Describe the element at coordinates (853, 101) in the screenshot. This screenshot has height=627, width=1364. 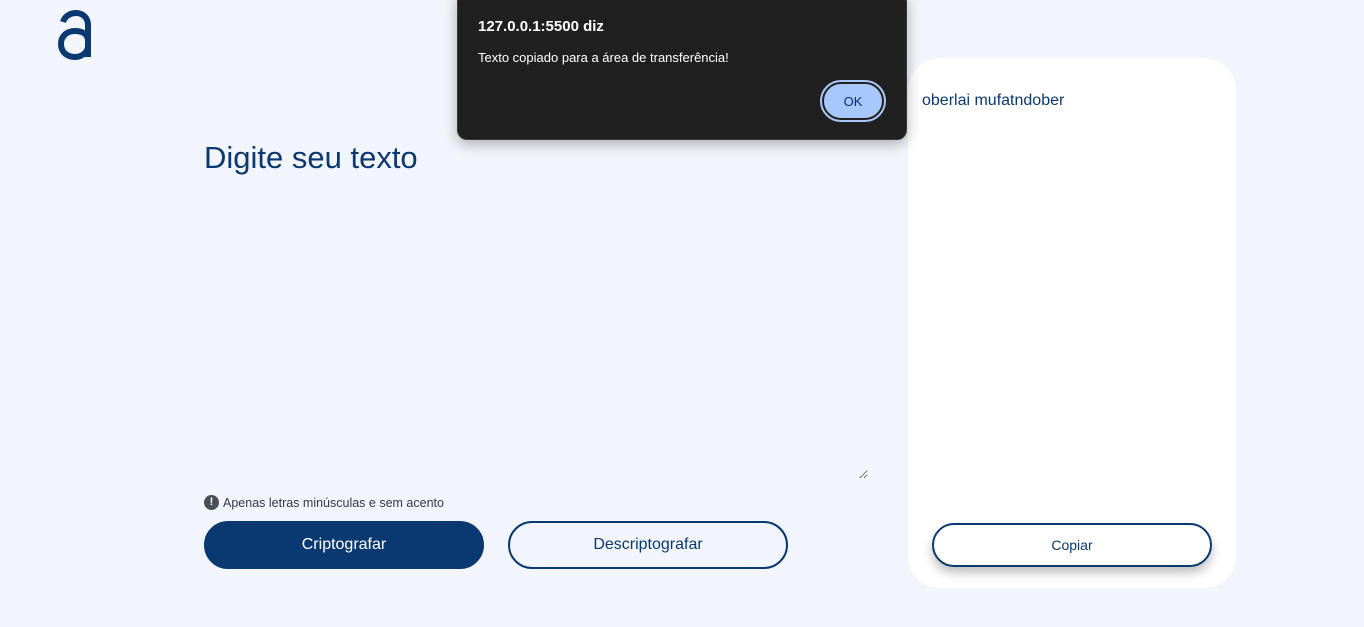
I see `dialog-ok-button: OK` at that location.